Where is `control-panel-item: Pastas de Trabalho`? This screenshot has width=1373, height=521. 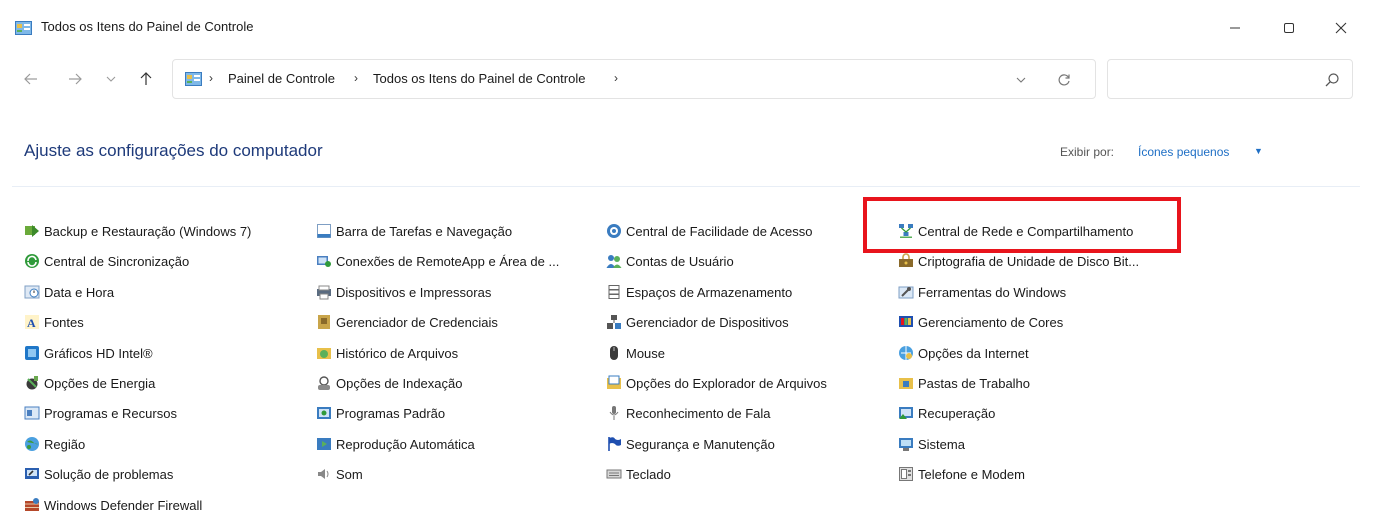 control-panel-item: Pastas de Trabalho is located at coordinates (964, 383).